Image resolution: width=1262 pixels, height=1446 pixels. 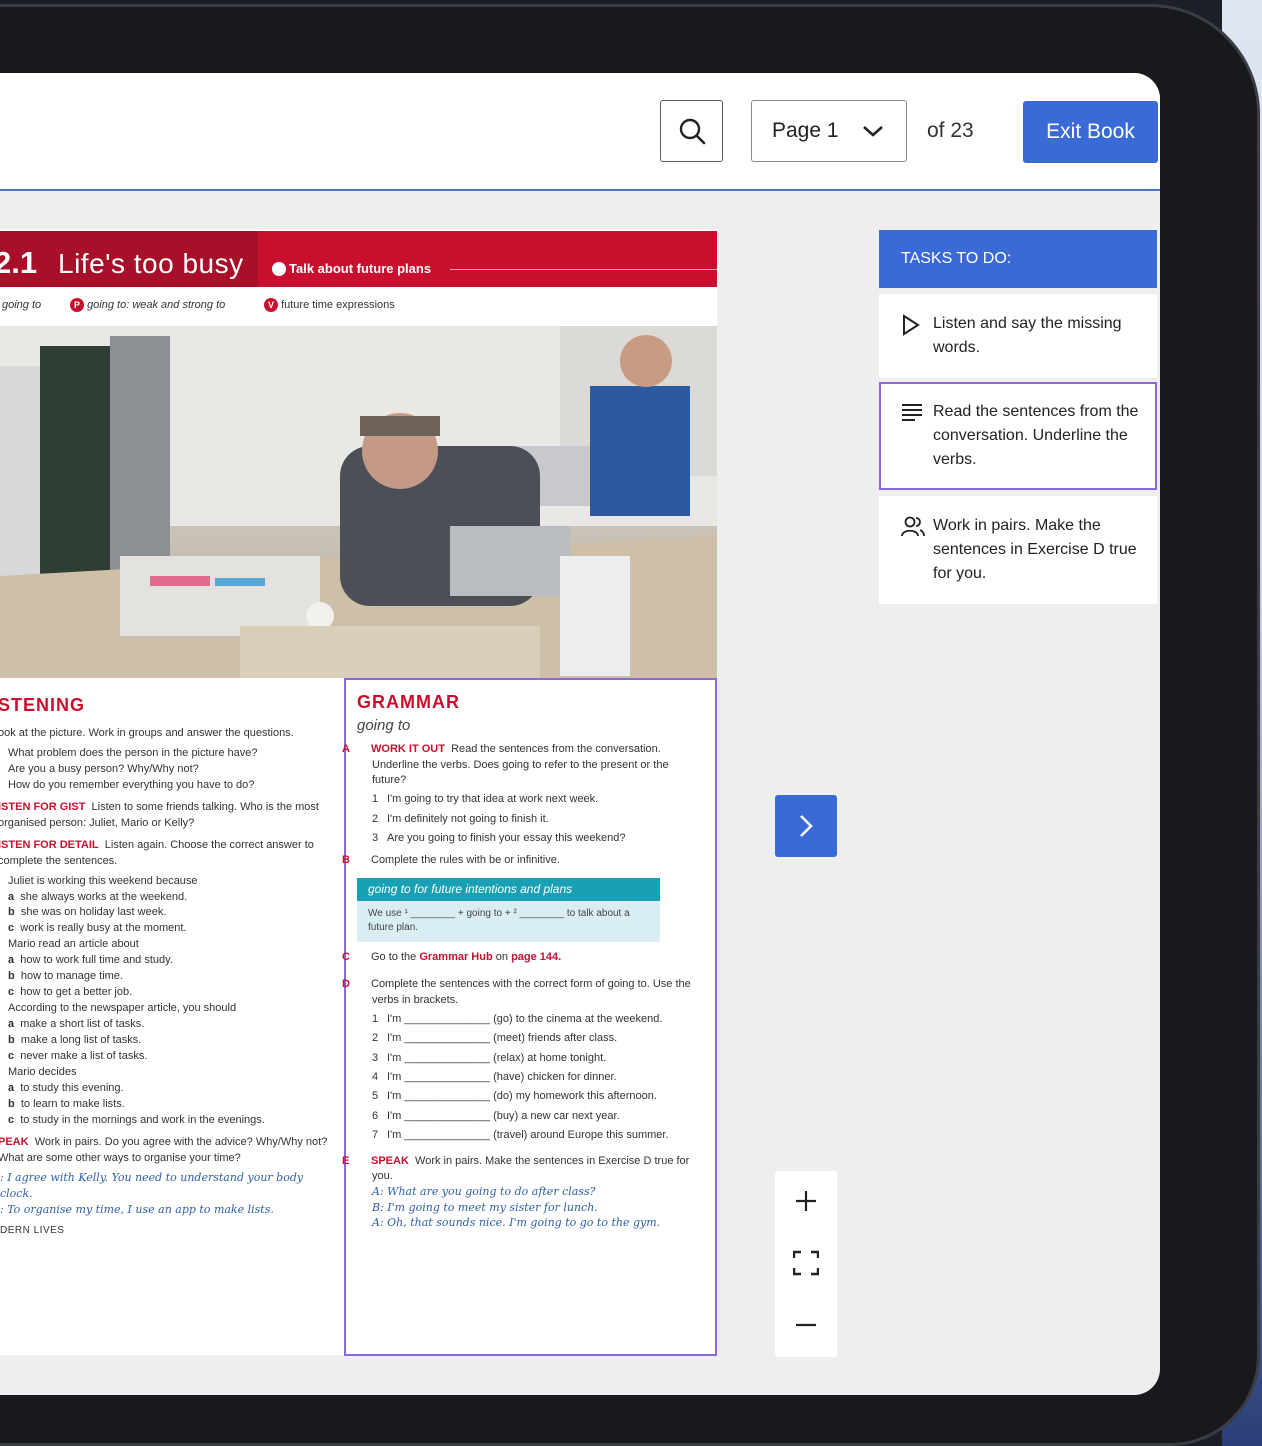 What do you see at coordinates (384, 726) in the screenshot?
I see `grammar-subheading: going to` at bounding box center [384, 726].